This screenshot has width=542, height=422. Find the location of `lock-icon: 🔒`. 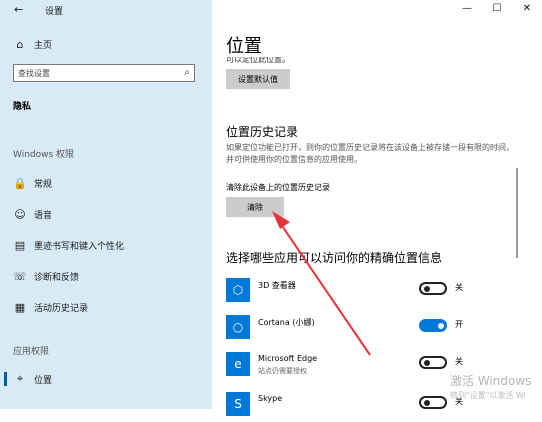

lock-icon: 🔒 is located at coordinates (20, 183).